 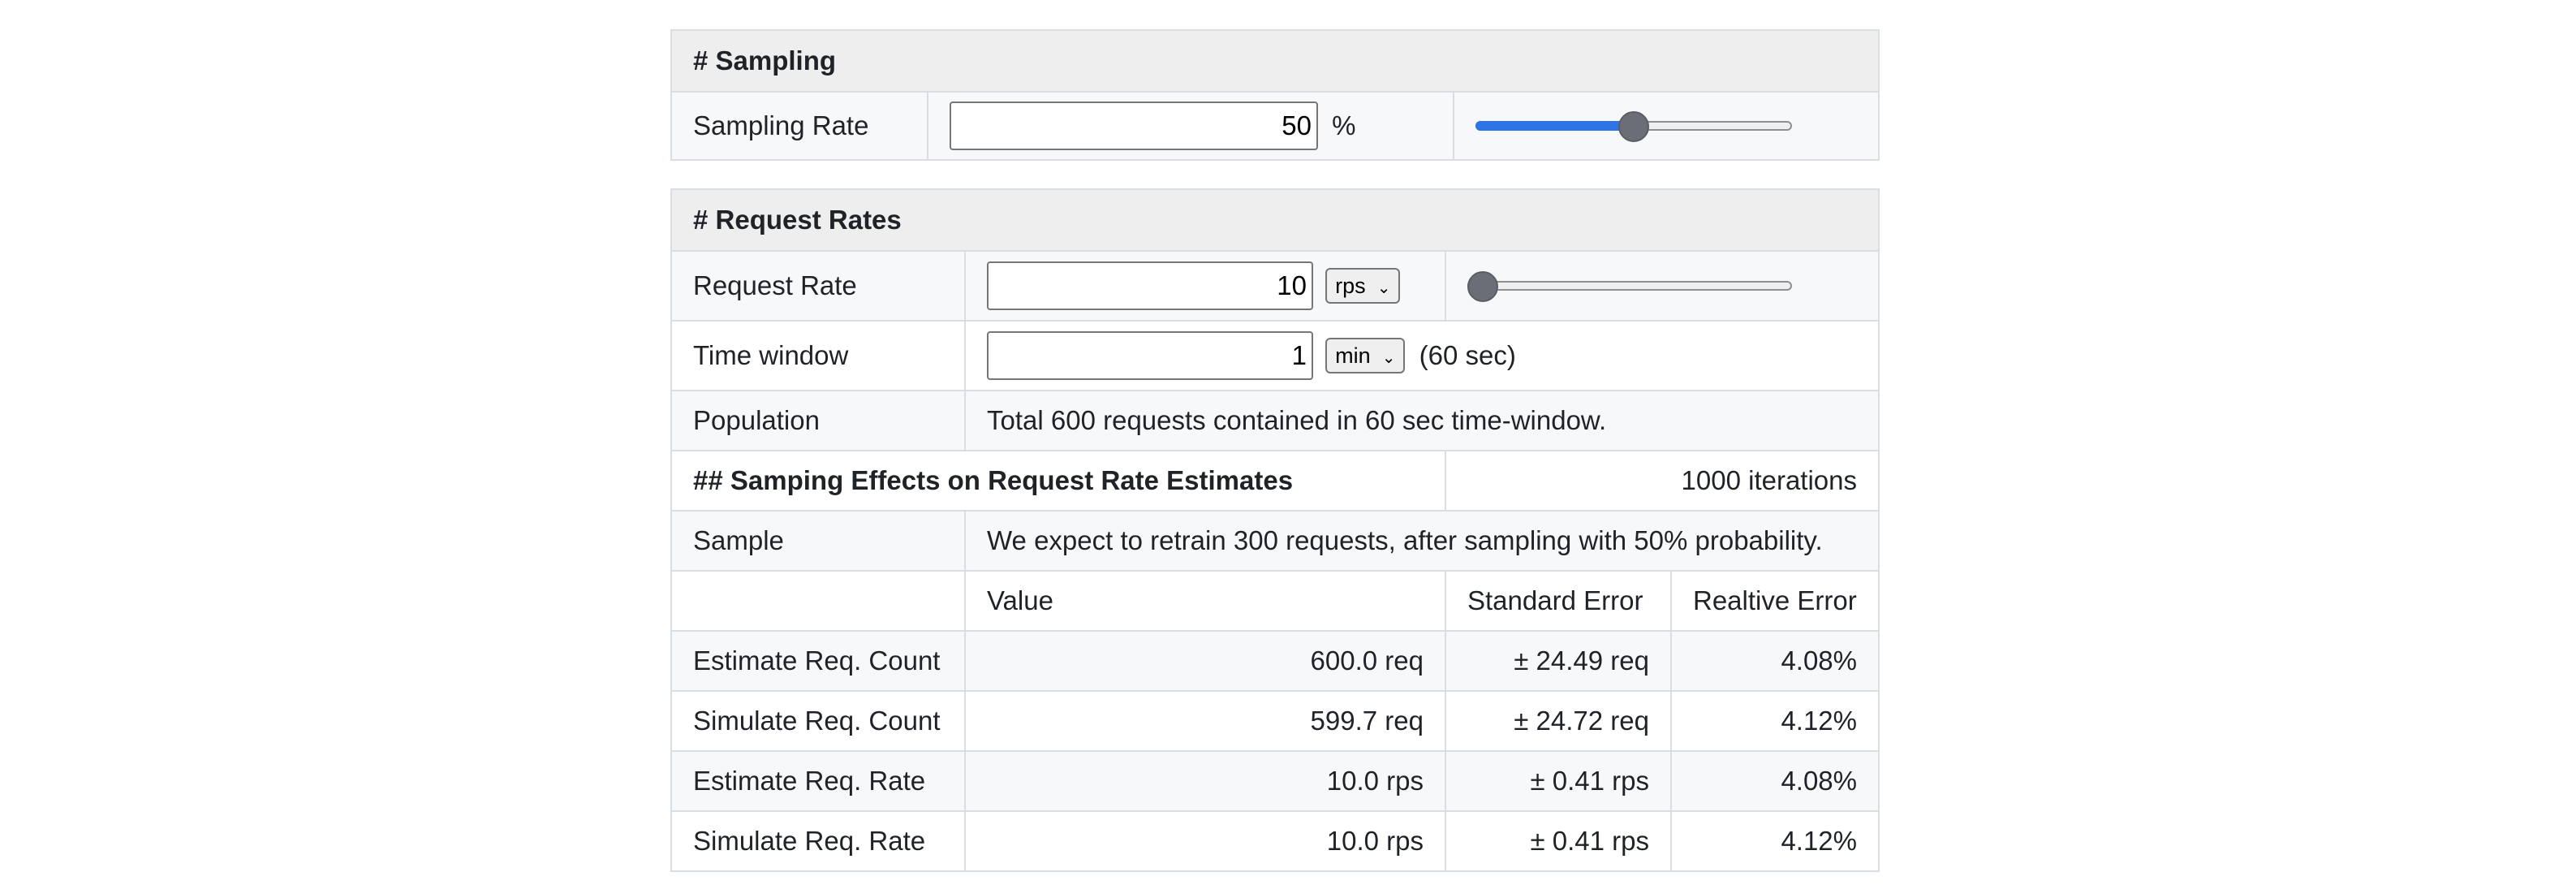 I want to click on sampling-rate-unit: %, so click(x=1344, y=125).